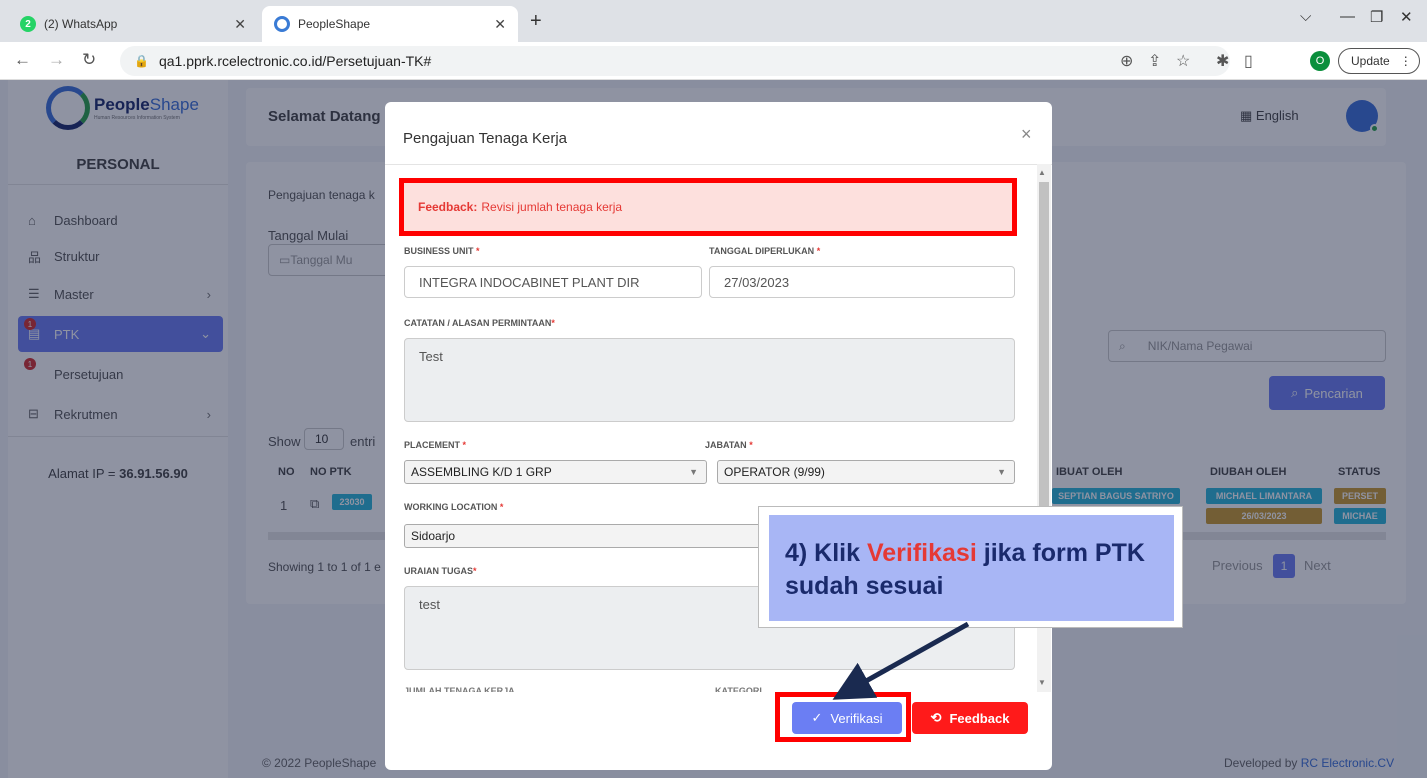  Describe the element at coordinates (485, 138) in the screenshot. I see `modal-title: Pengajuan Tenaga Kerja` at that location.